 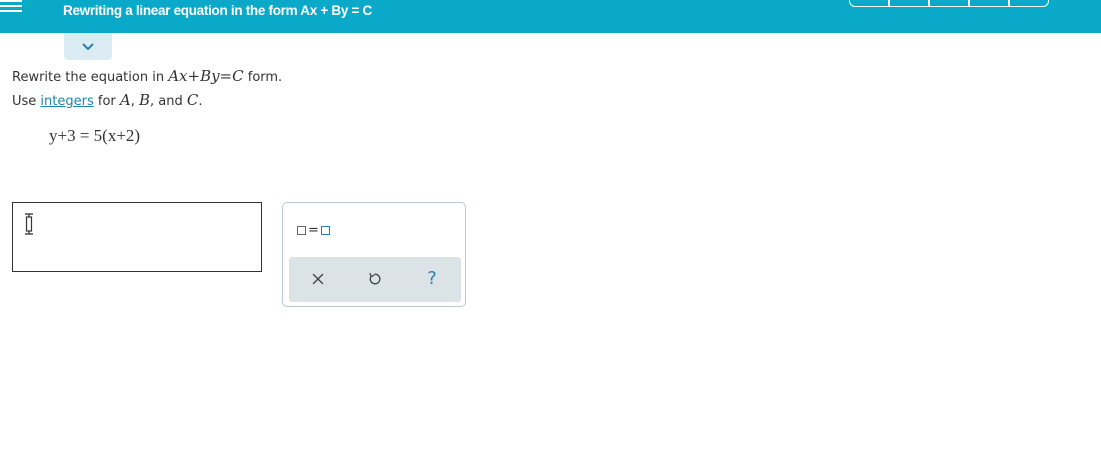 I want to click on hamburger-menu-icon, so click(x=11, y=7).